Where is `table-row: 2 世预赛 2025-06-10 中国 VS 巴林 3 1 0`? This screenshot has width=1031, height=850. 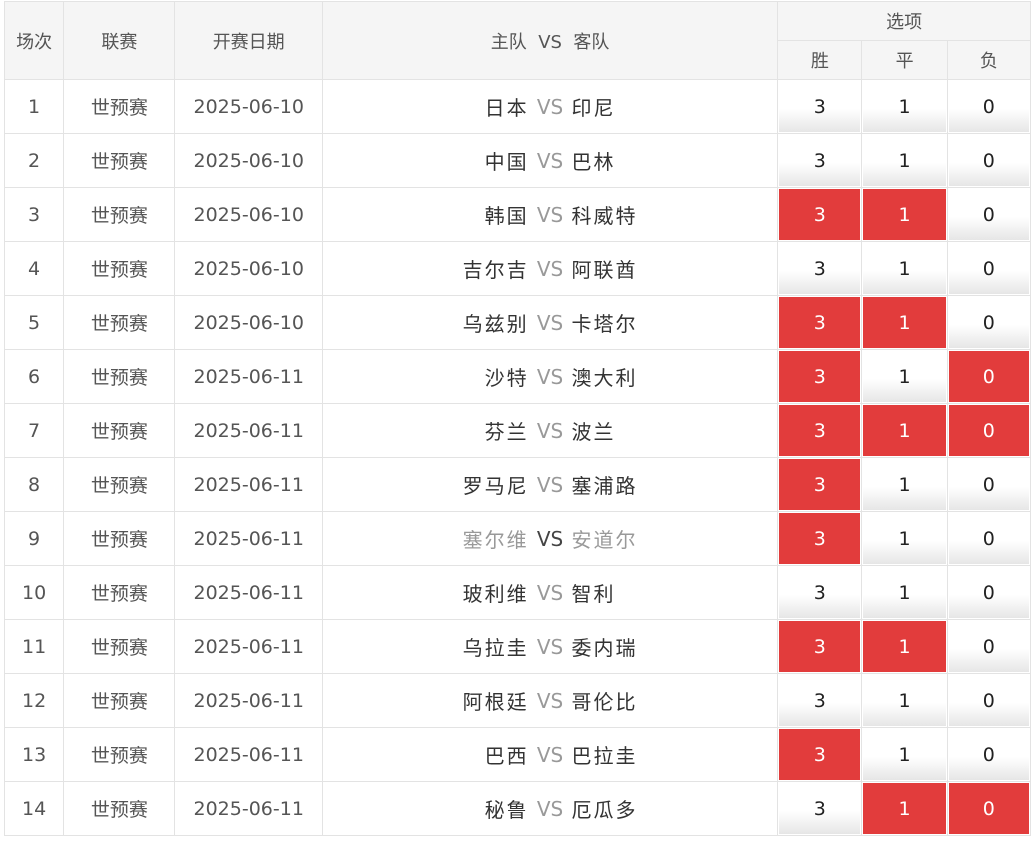 table-row: 2 世预赛 2025-06-10 中国 VS 巴林 3 1 0 is located at coordinates (517, 160).